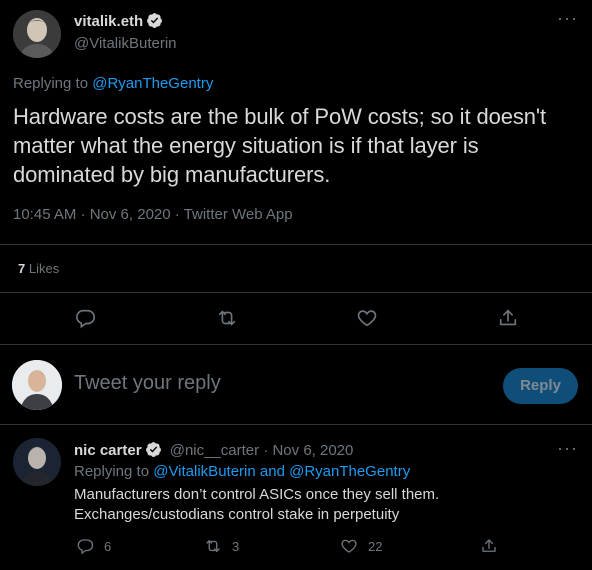 Image resolution: width=592 pixels, height=570 pixels. Describe the element at coordinates (349, 471) in the screenshot. I see `reply-replying-to-link-2: @RyanTheGentry` at that location.